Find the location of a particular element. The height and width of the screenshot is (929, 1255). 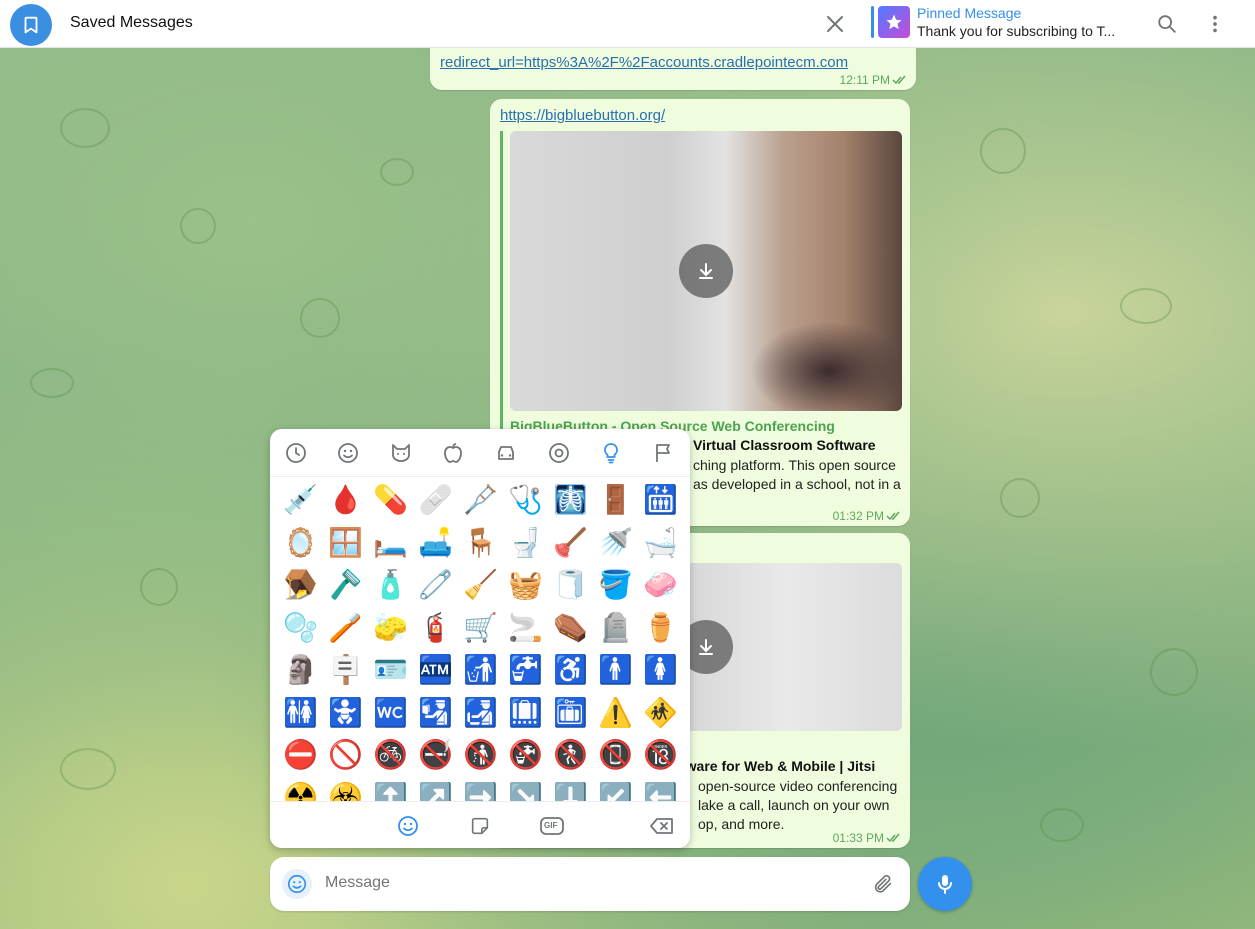

emoji-item: ☣️ is located at coordinates (345, 789).